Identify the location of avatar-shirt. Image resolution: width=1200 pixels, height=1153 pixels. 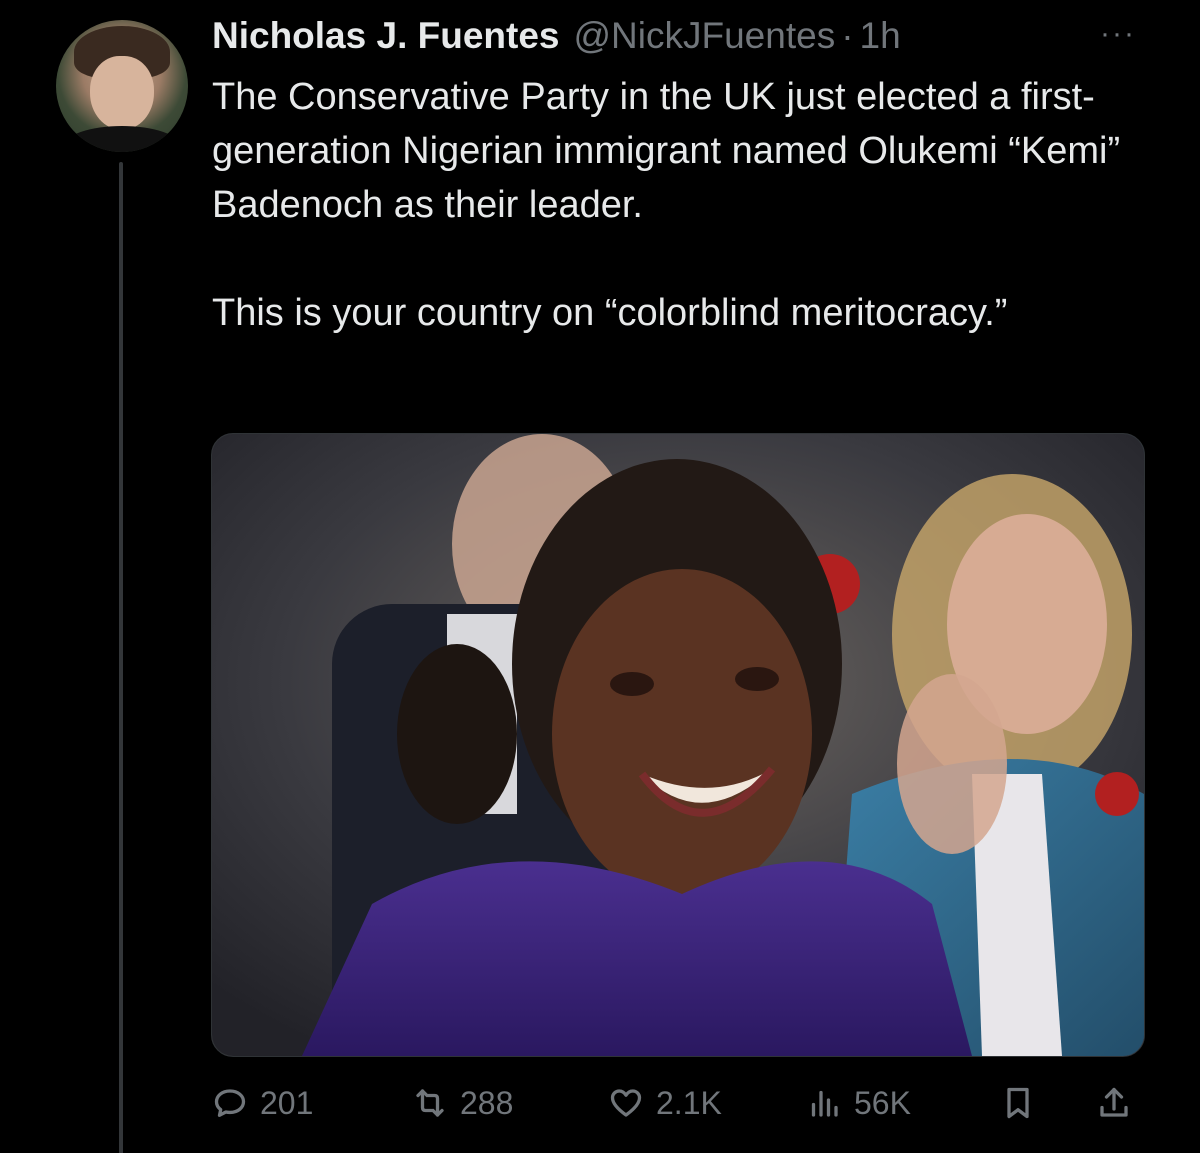
(122, 139).